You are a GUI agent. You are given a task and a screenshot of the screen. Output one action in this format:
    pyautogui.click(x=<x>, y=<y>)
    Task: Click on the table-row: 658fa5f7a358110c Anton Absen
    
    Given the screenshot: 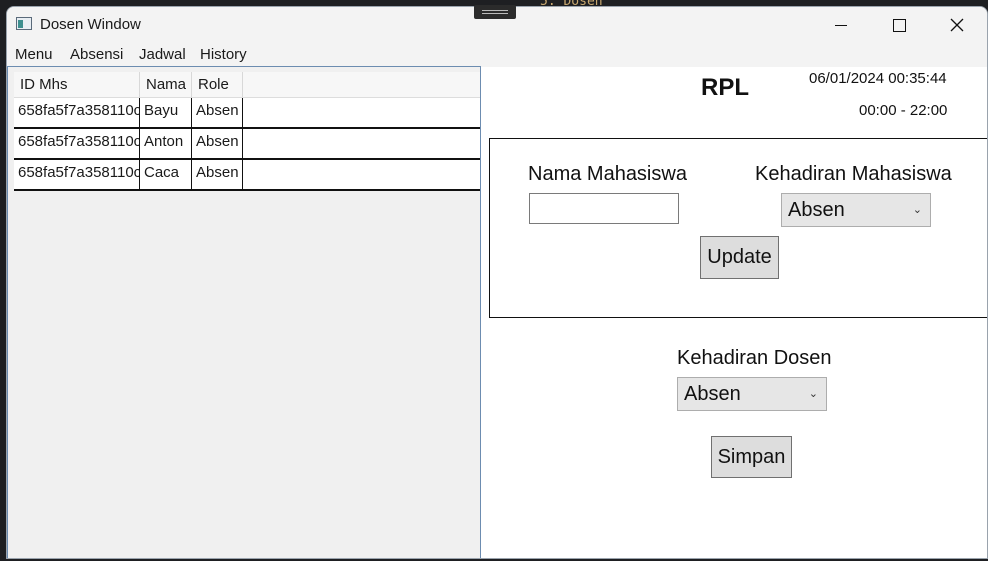 What is the action you would take?
    pyautogui.click(x=247, y=144)
    